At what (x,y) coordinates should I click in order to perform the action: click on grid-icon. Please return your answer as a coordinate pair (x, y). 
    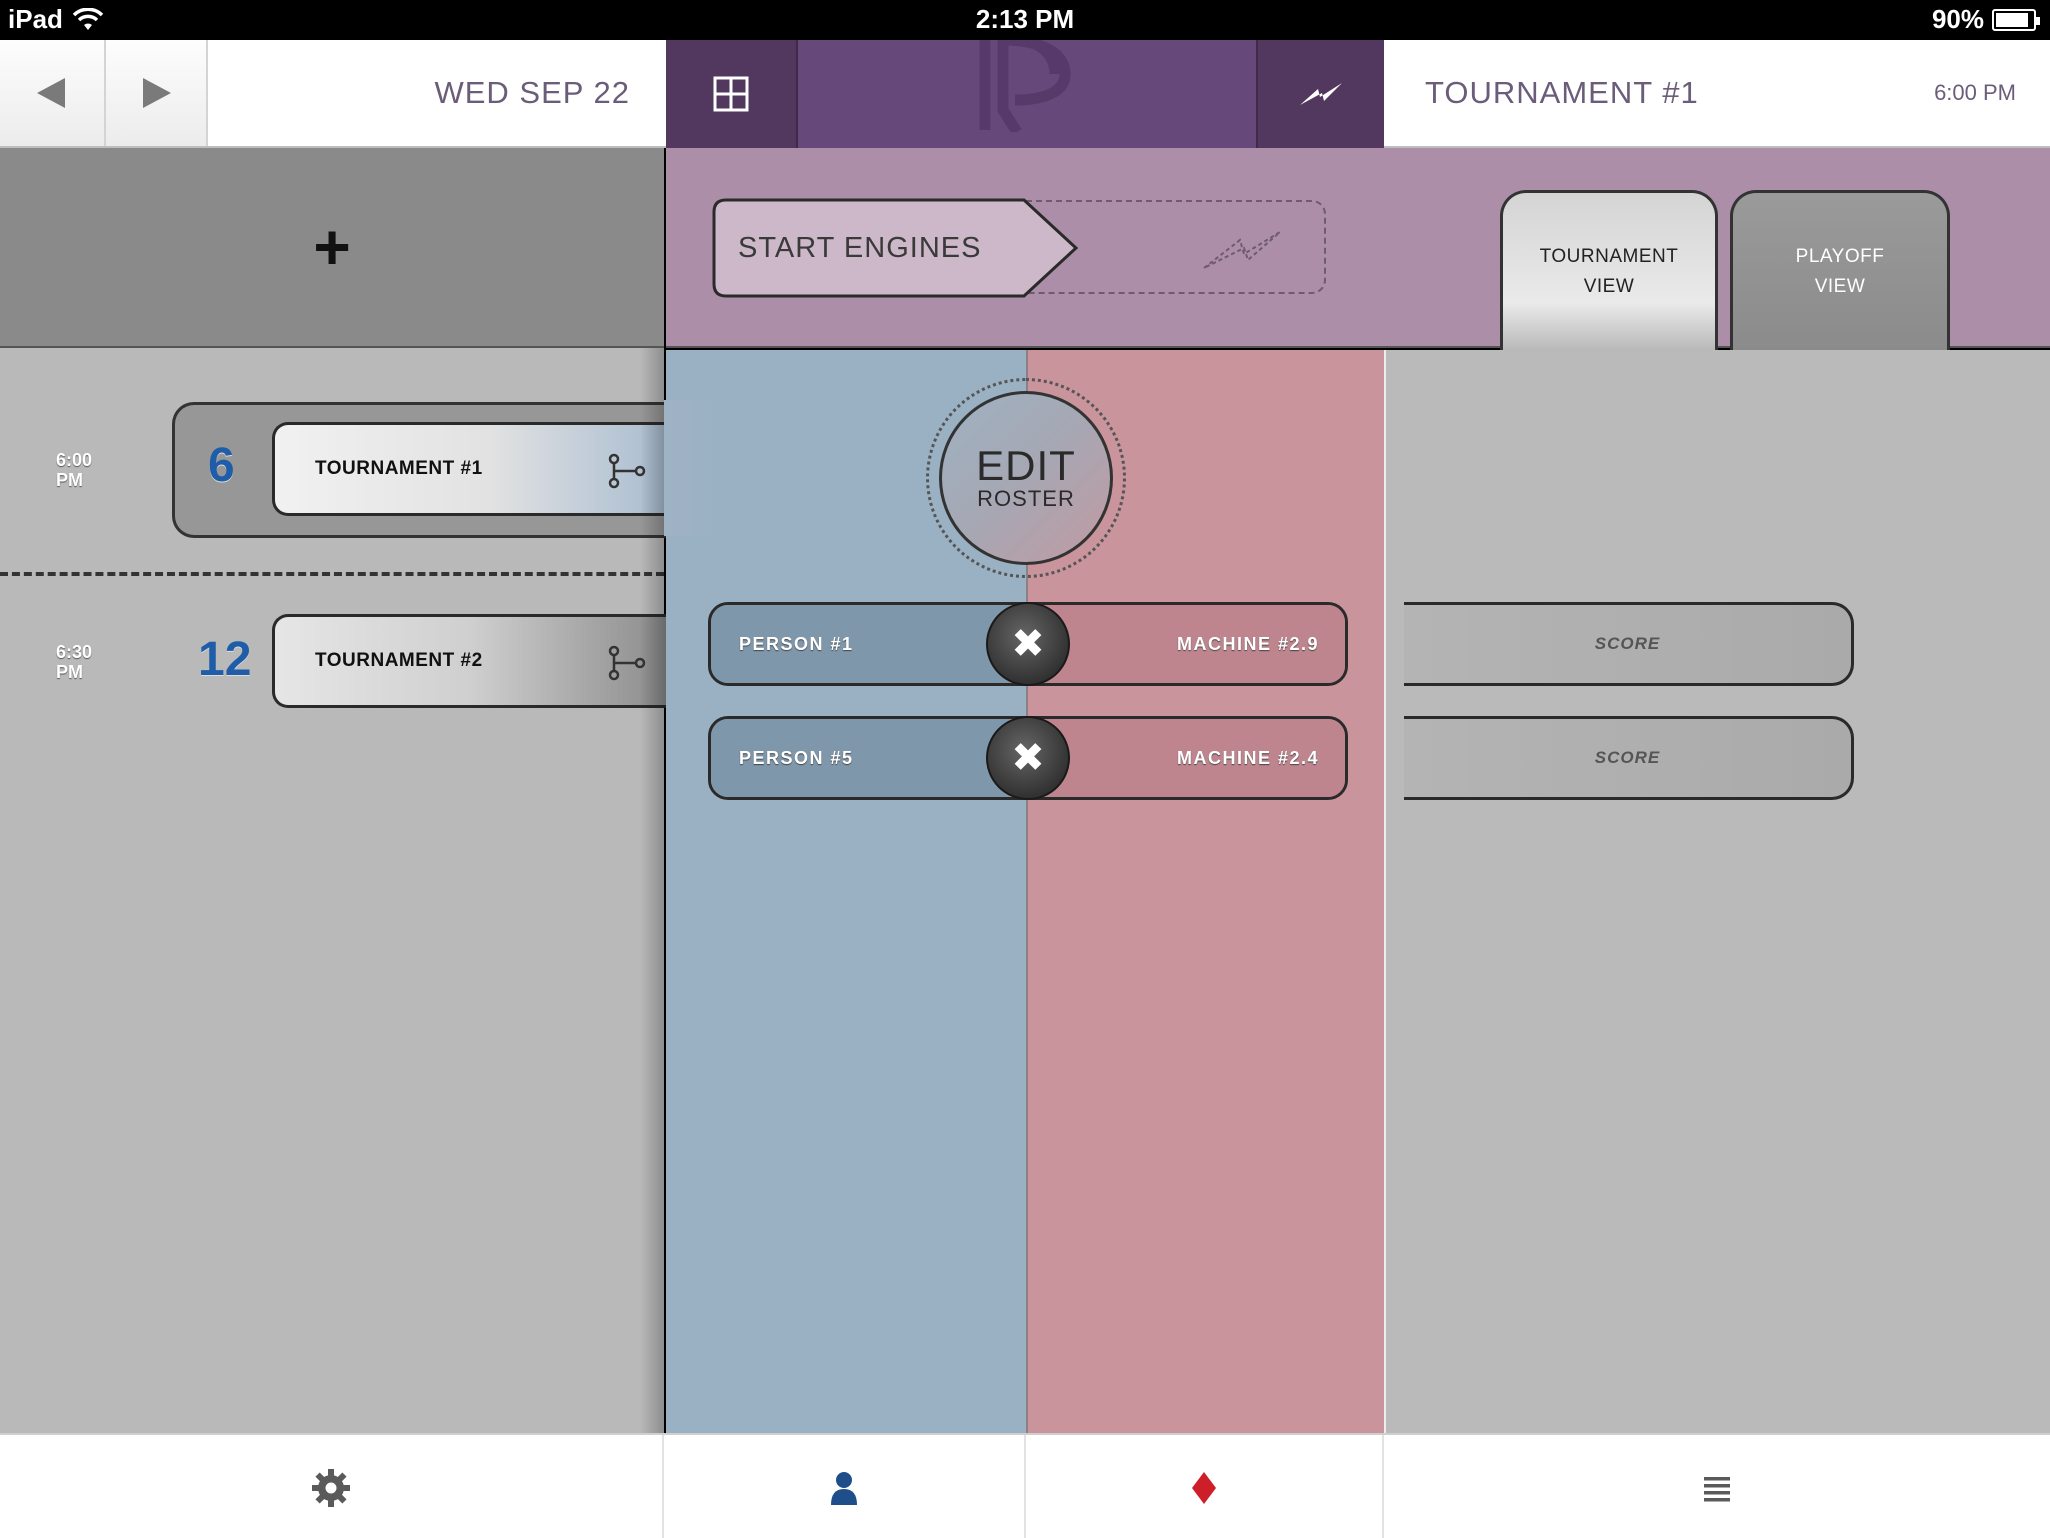
    Looking at the image, I should click on (731, 94).